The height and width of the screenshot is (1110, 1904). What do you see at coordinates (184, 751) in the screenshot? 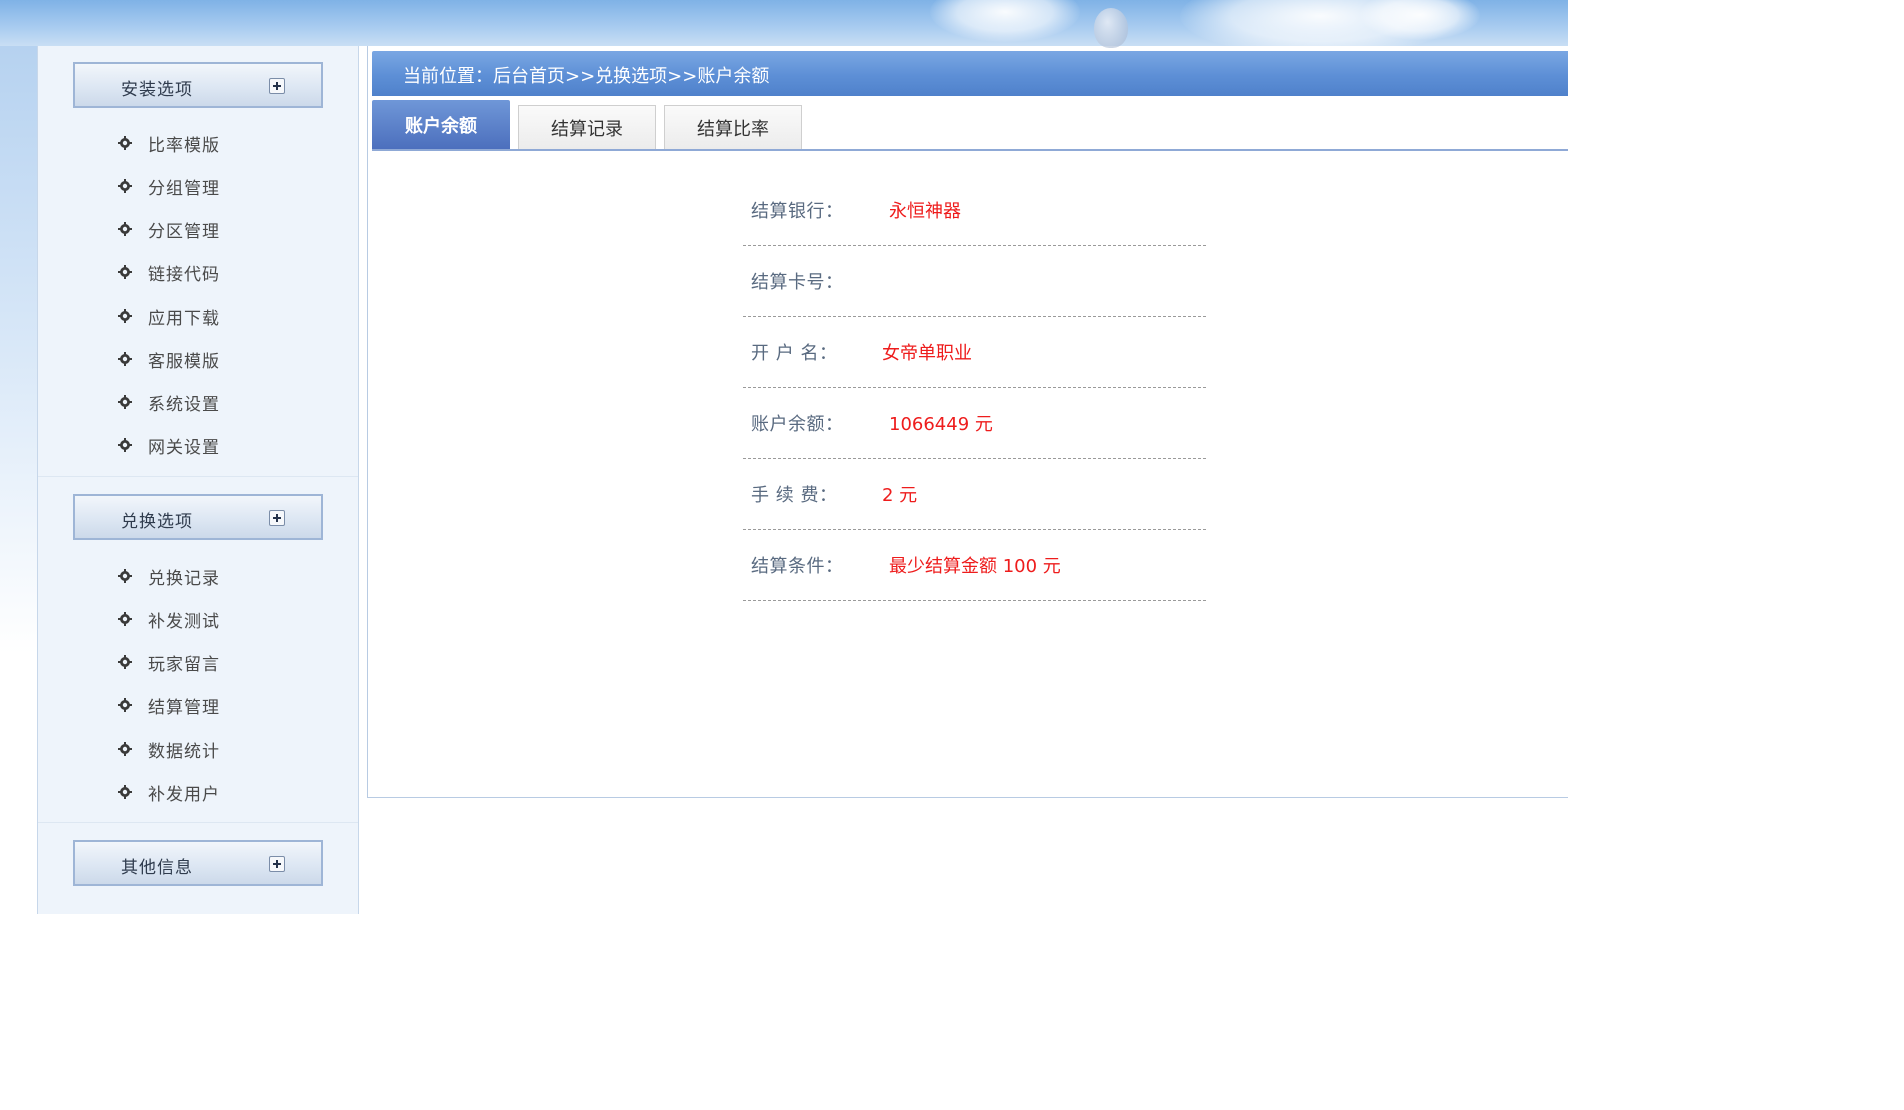
I see `sidebar-item-label: 数据统计` at bounding box center [184, 751].